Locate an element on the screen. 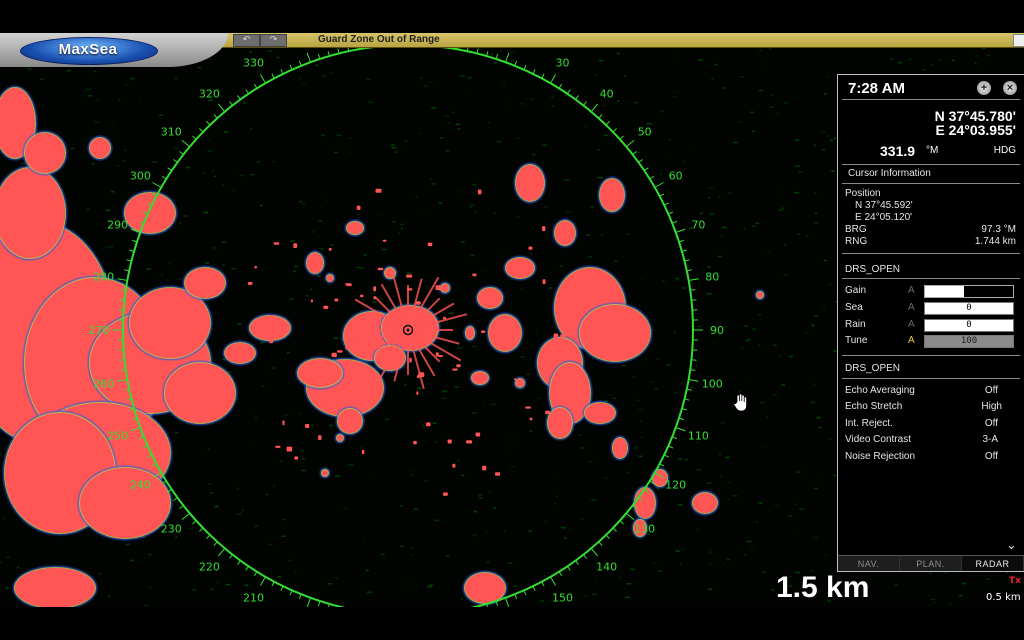  rng-value: 1.744 km is located at coordinates (995, 241).